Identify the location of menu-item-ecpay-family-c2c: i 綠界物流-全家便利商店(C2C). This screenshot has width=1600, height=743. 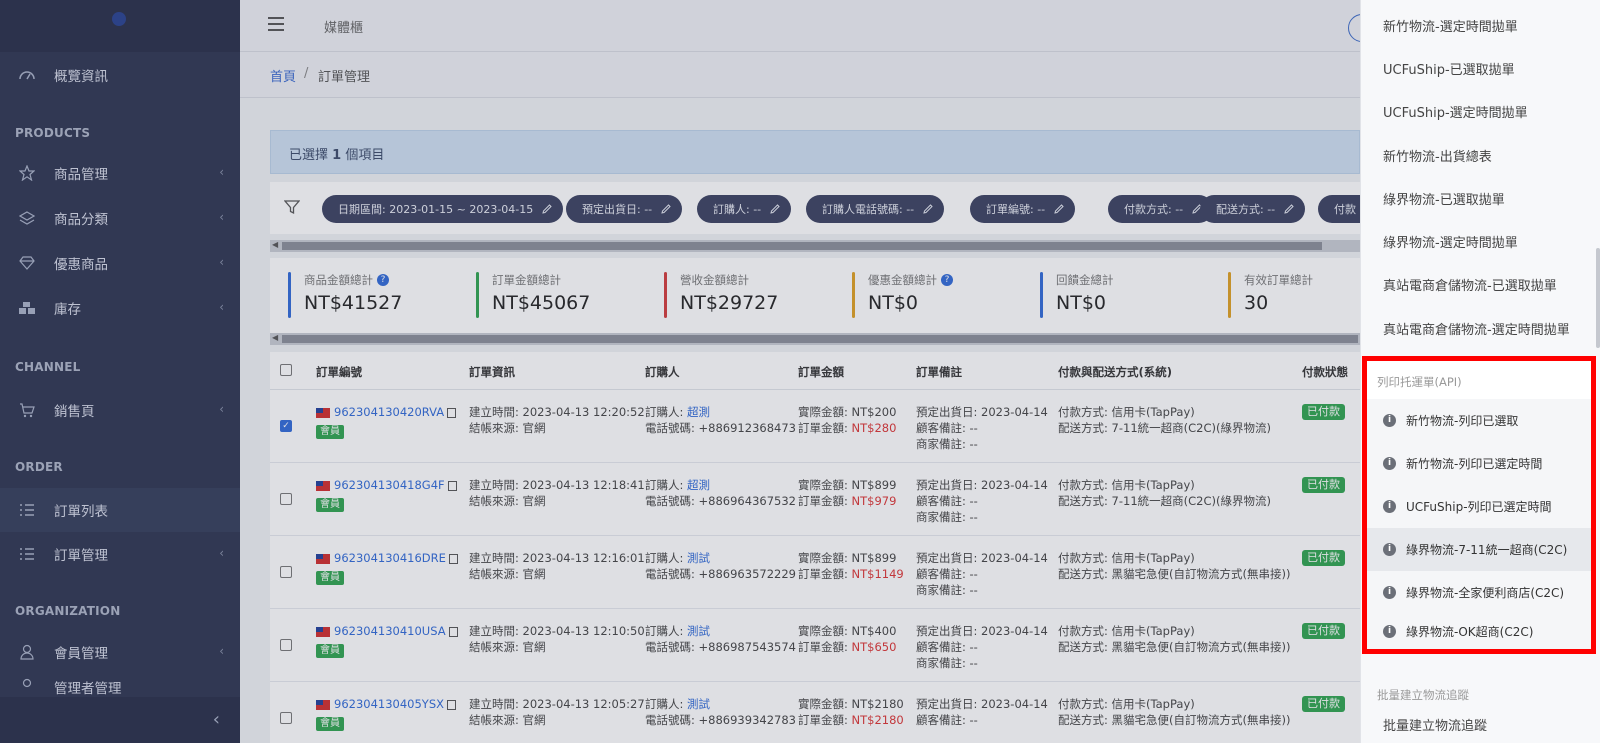
(1479, 592).